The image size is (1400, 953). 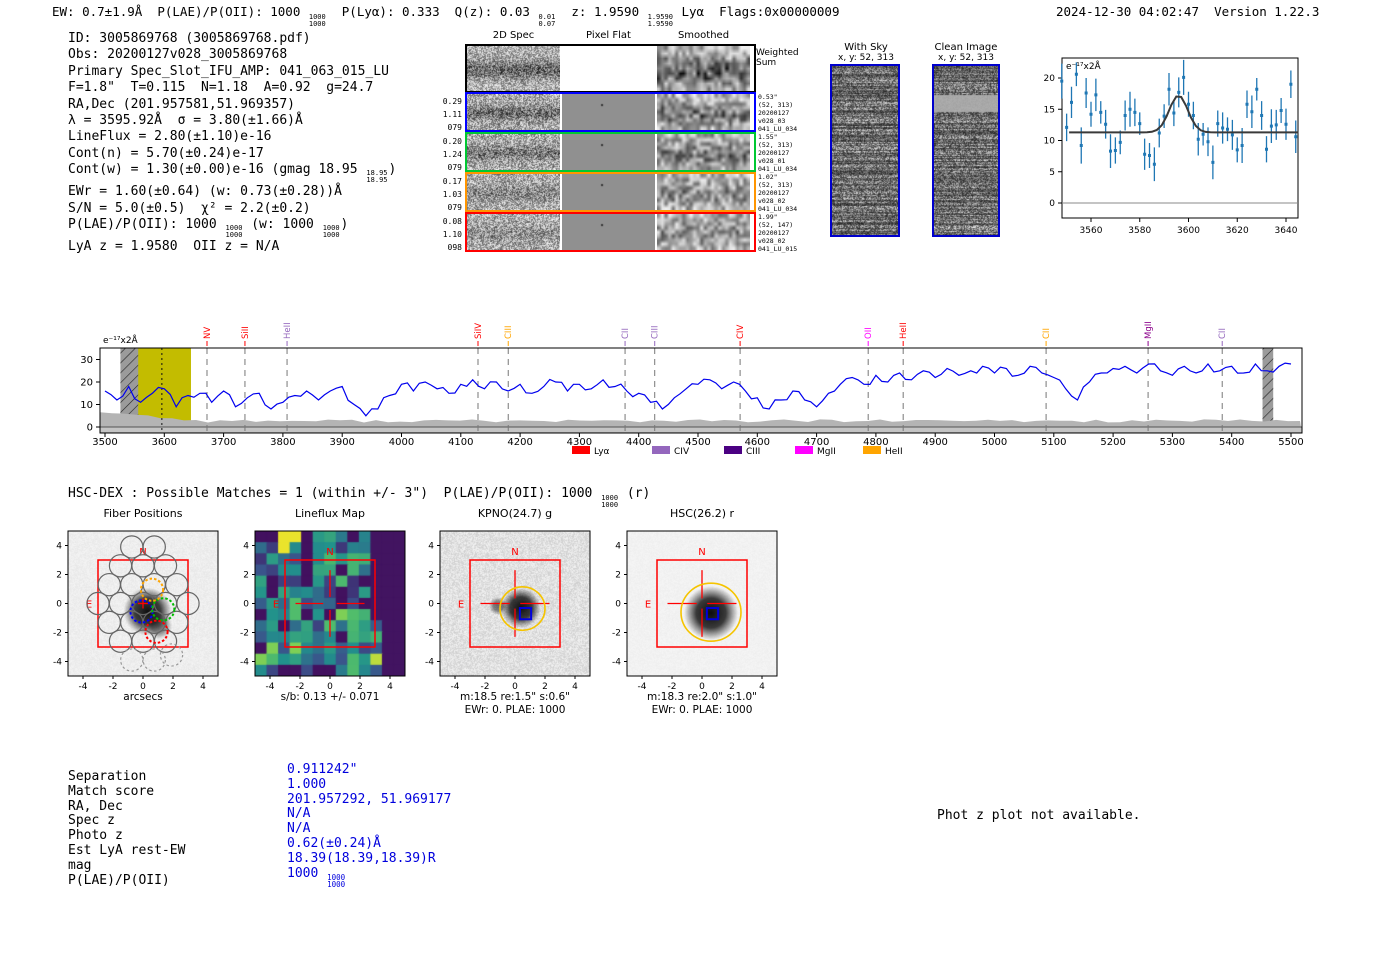 What do you see at coordinates (369, 799) in the screenshot?
I see `match-radec-value: 201.957292, 51.969177` at bounding box center [369, 799].